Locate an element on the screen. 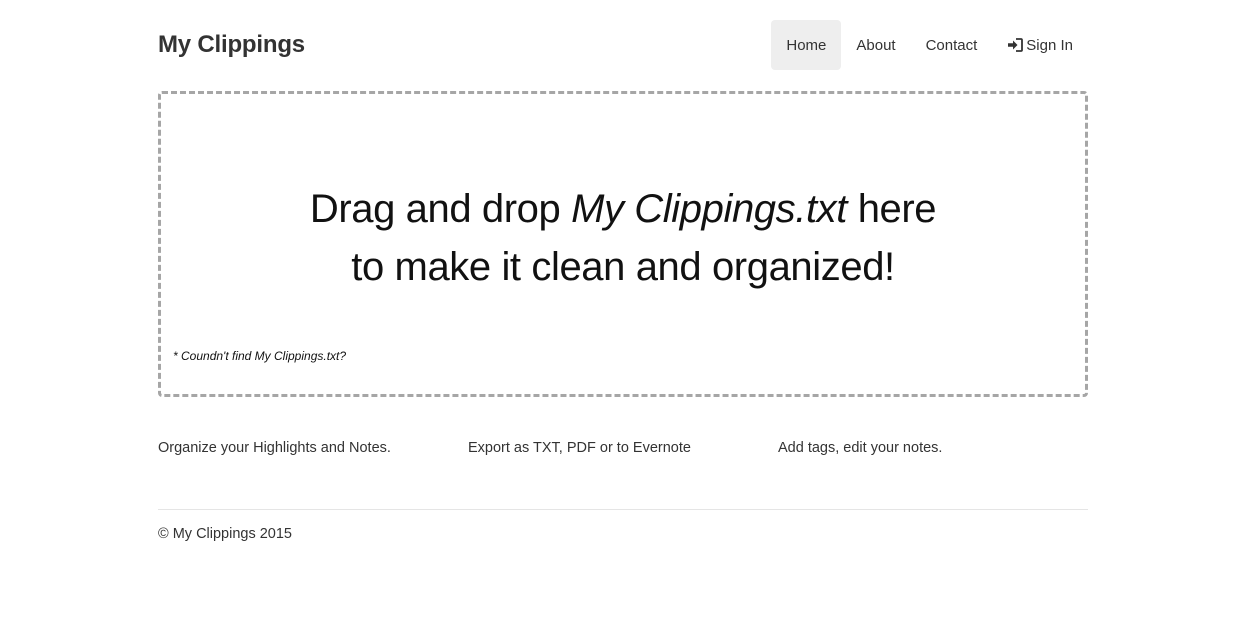 This screenshot has width=1246, height=644. dropzone-line-1: Drag and drop My Clippings.txt here is located at coordinates (623, 209).